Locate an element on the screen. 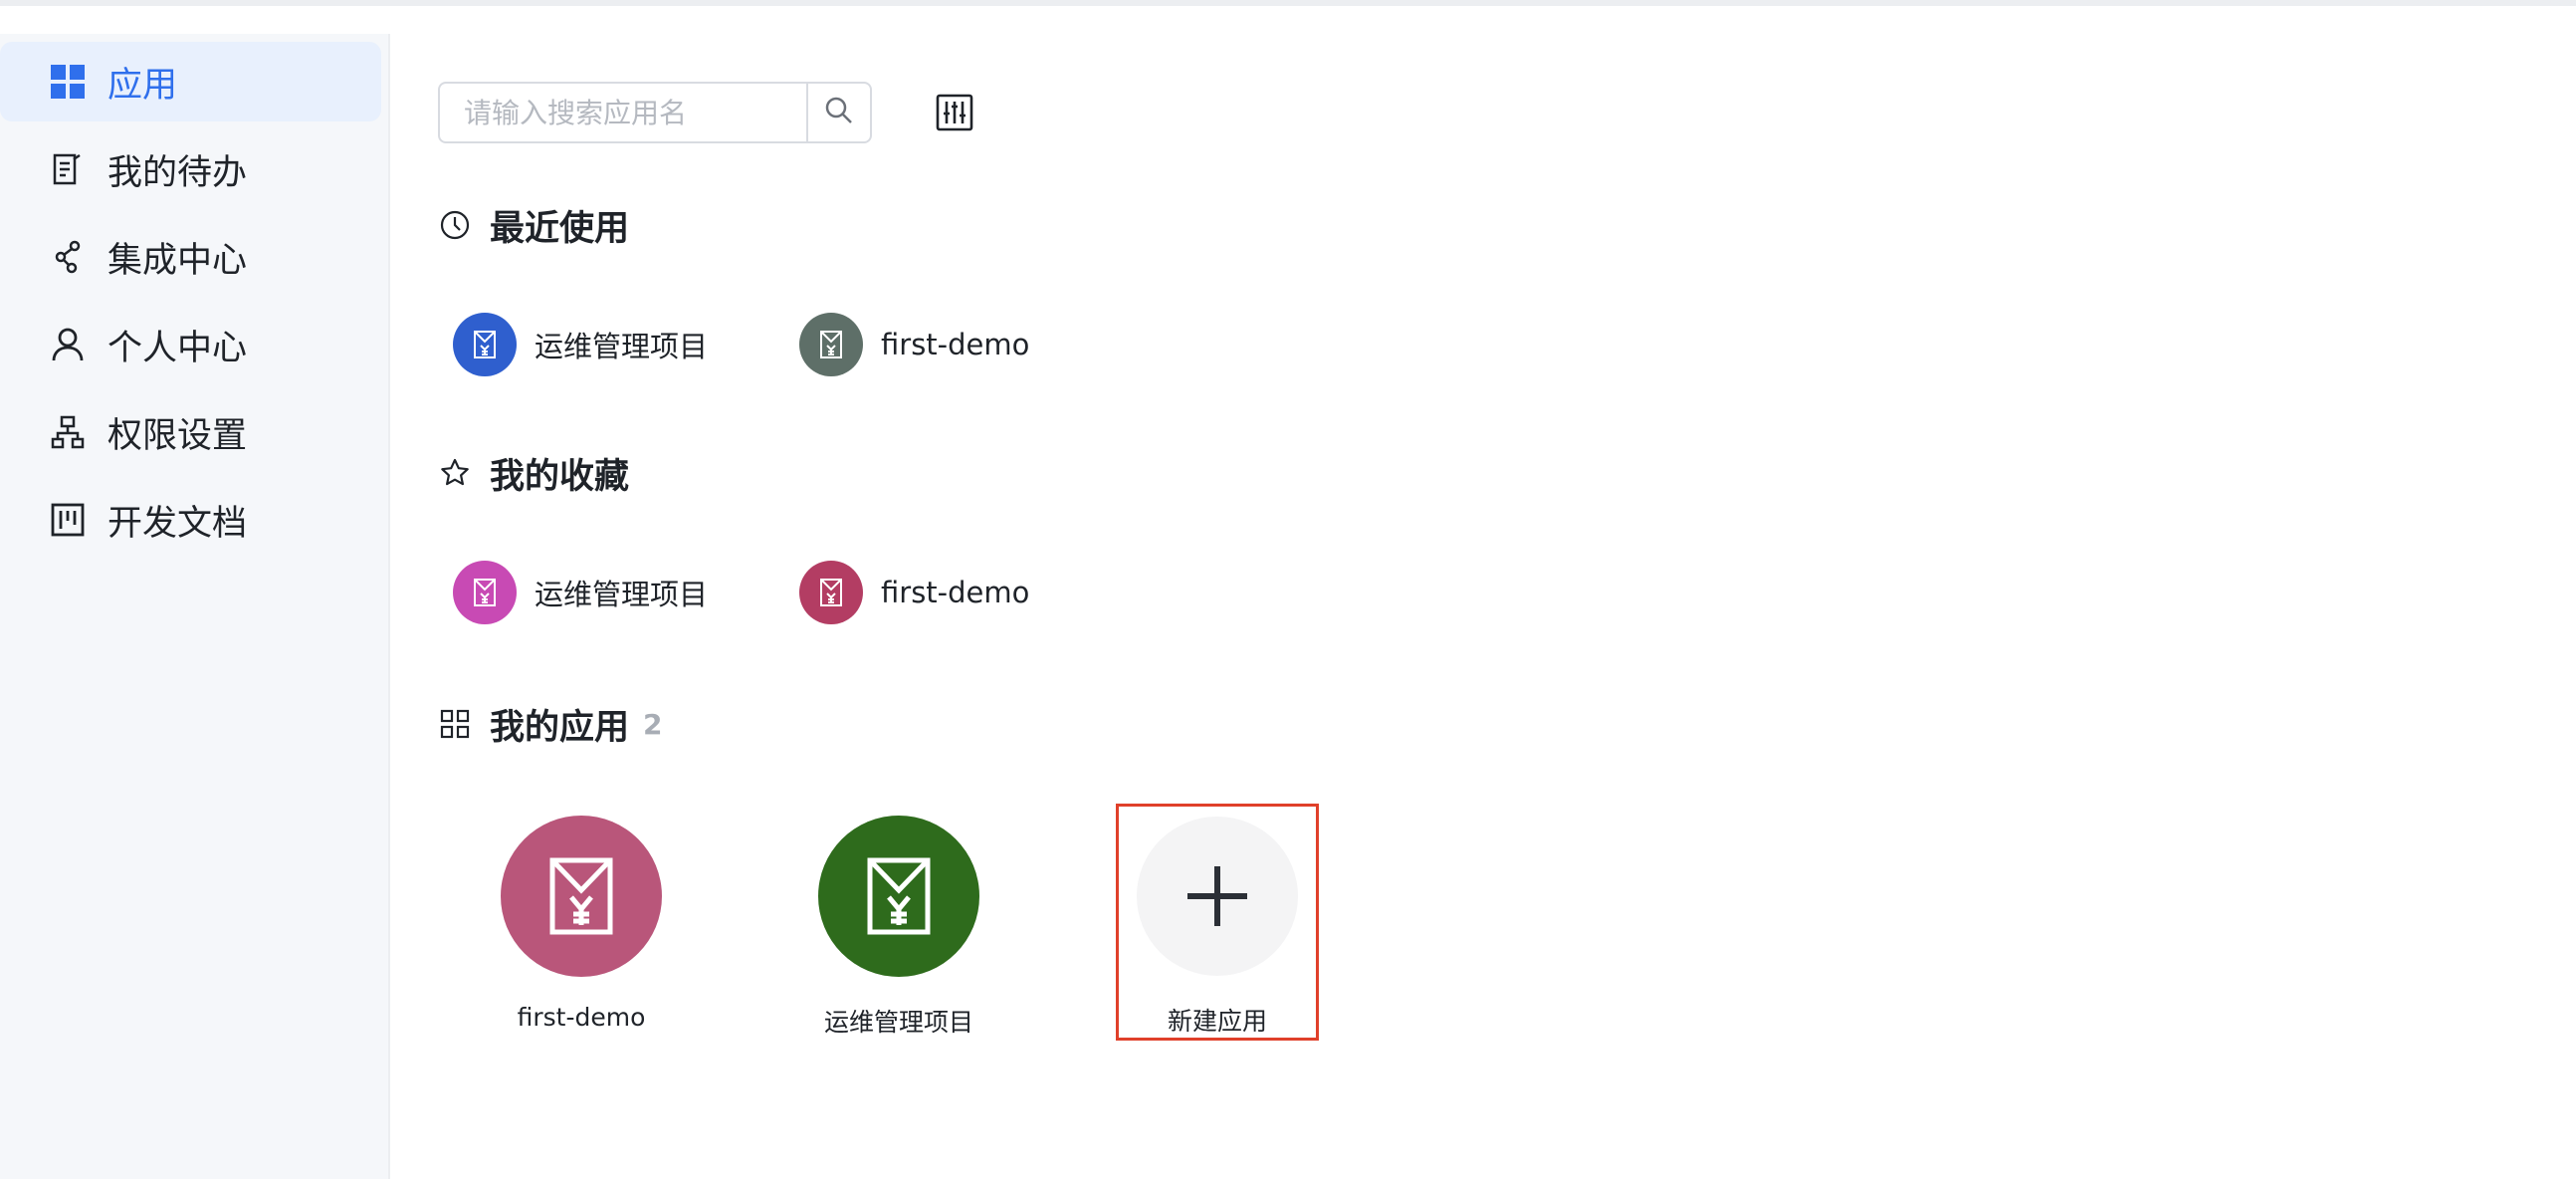 Image resolution: width=2576 pixels, height=1179 pixels. star-icon is located at coordinates (455, 473).